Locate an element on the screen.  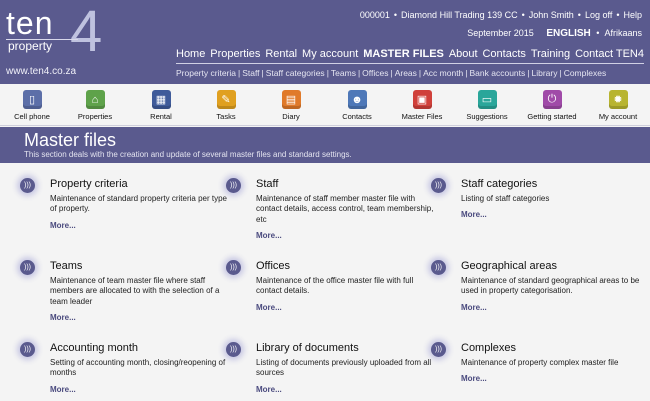
logo-digit: 4 is located at coordinates (86, 32).